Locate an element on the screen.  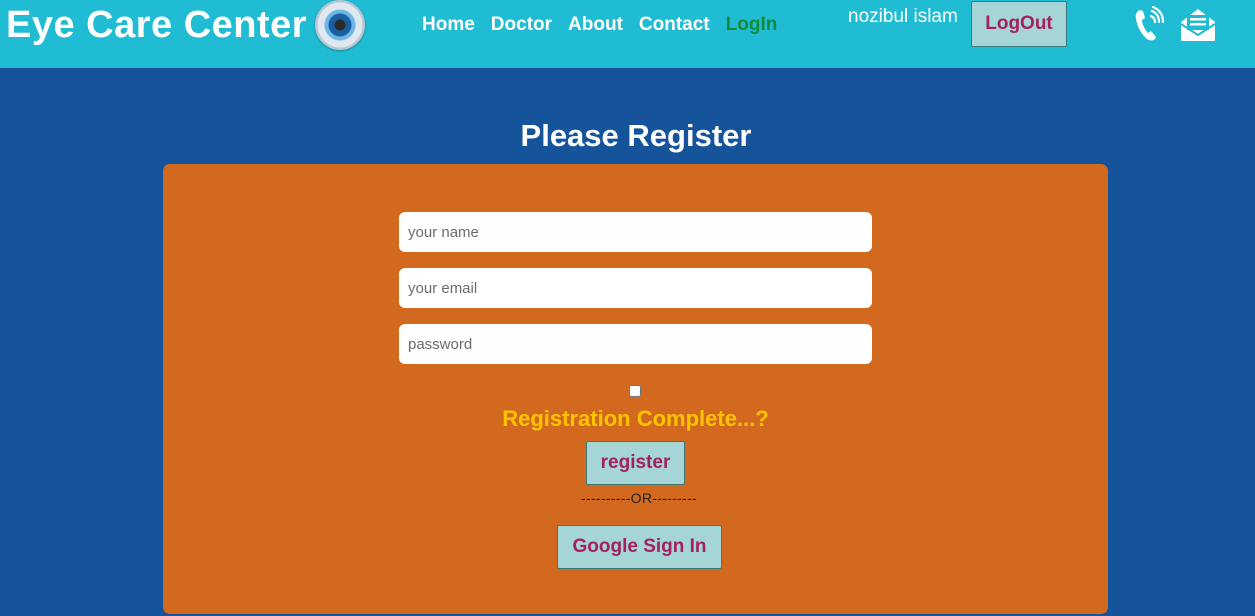
logout-button: LogOut is located at coordinates (1019, 24).